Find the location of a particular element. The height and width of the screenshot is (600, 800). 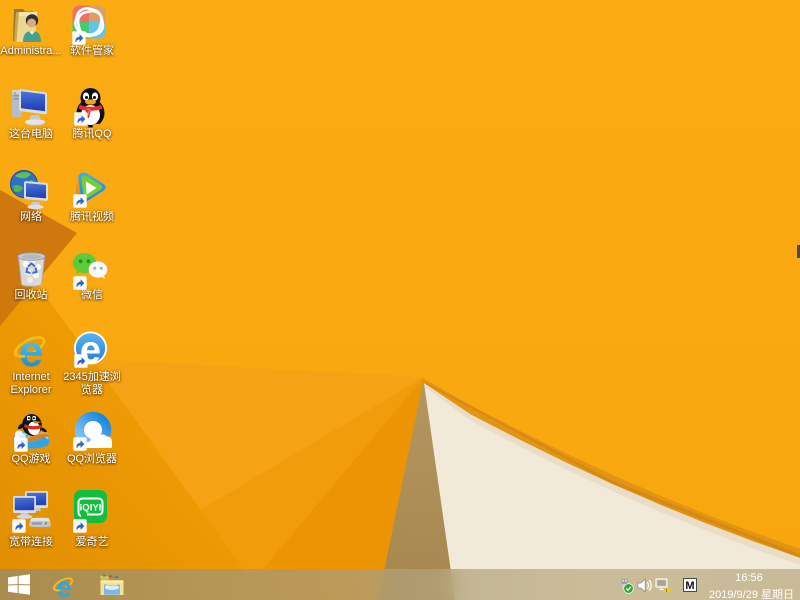

svg-text: M is located at coordinates (689, 586).